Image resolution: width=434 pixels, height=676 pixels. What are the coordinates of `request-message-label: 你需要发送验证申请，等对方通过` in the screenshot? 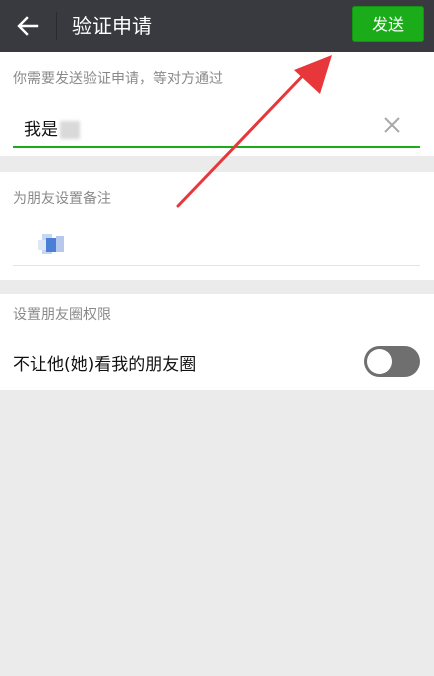 It's located at (118, 79).